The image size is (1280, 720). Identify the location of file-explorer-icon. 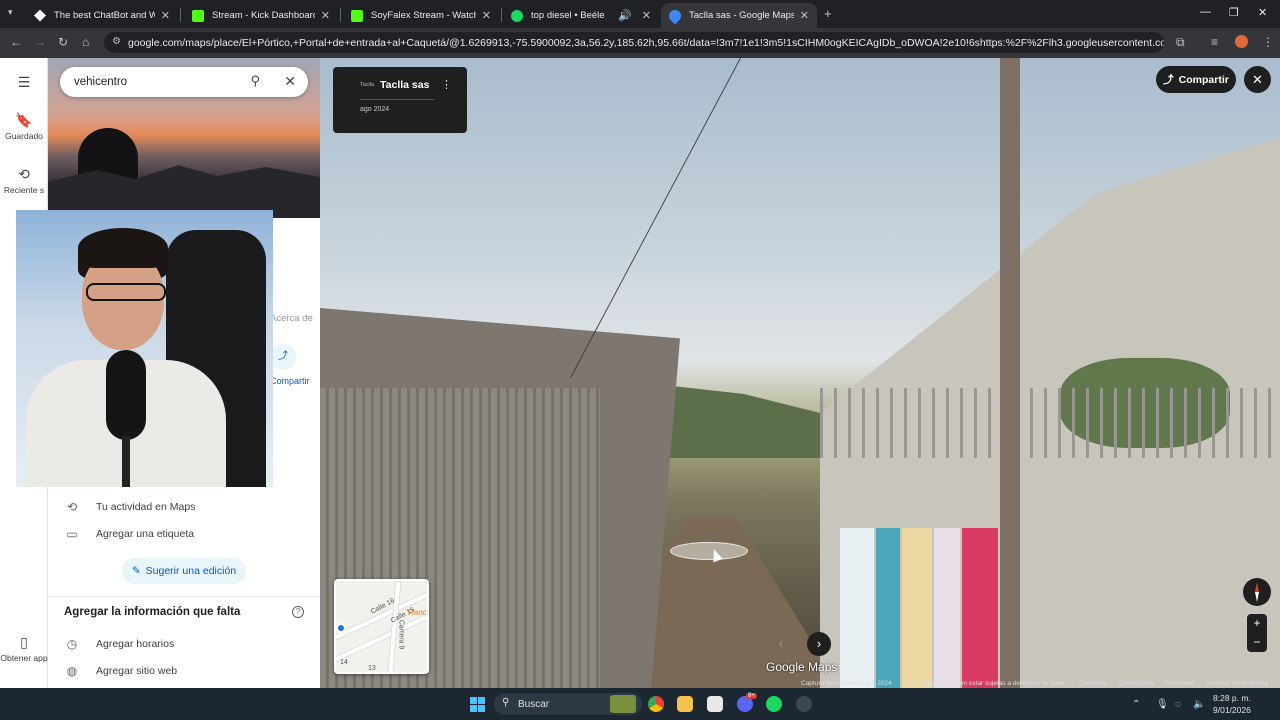
(685, 704).